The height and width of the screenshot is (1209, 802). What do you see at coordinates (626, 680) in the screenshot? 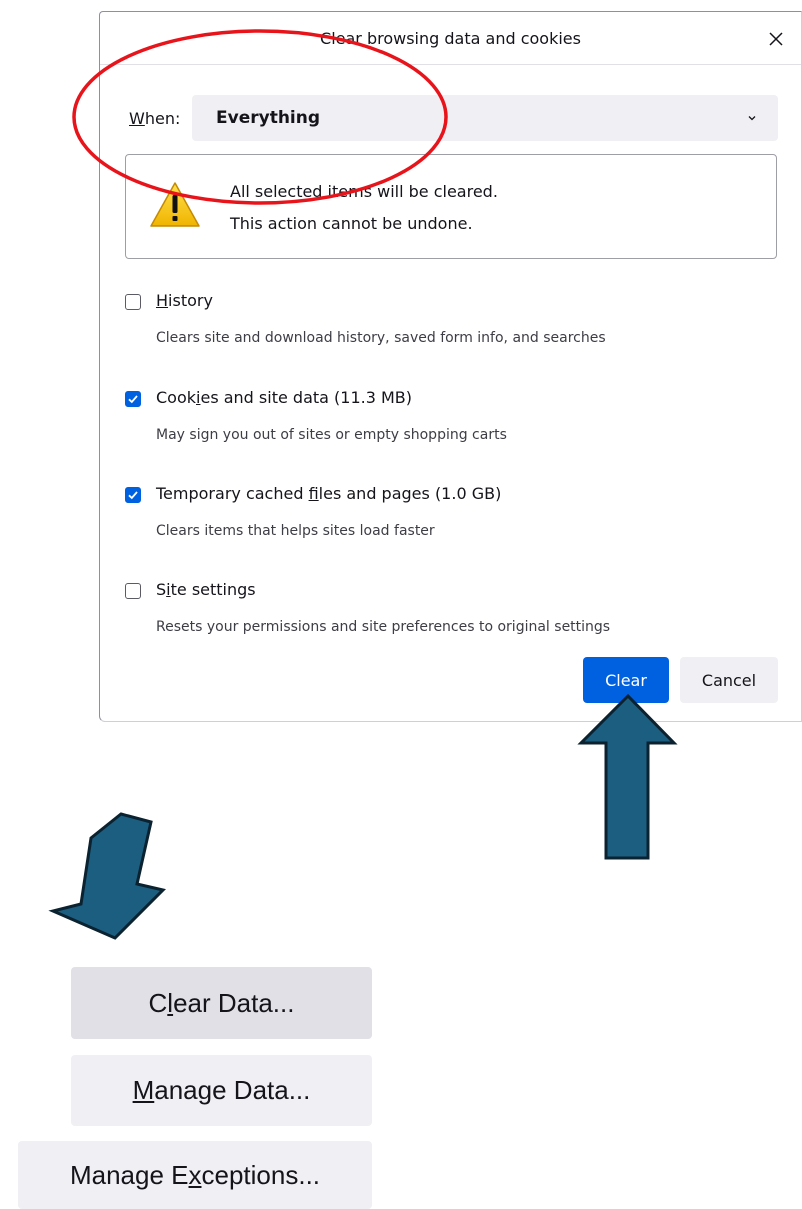
I see `clear-button: Clear` at bounding box center [626, 680].